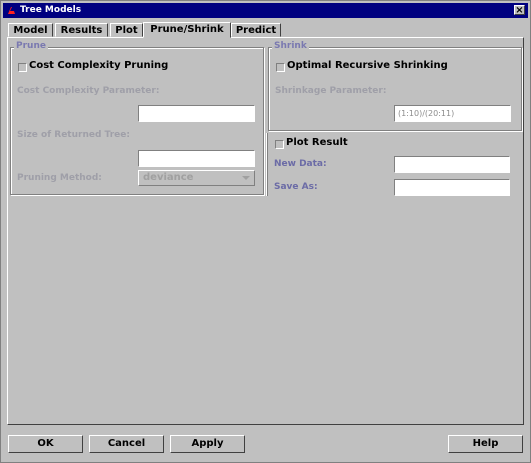 This screenshot has height=463, width=531. I want to click on pruning-method-value: deviance, so click(168, 177).